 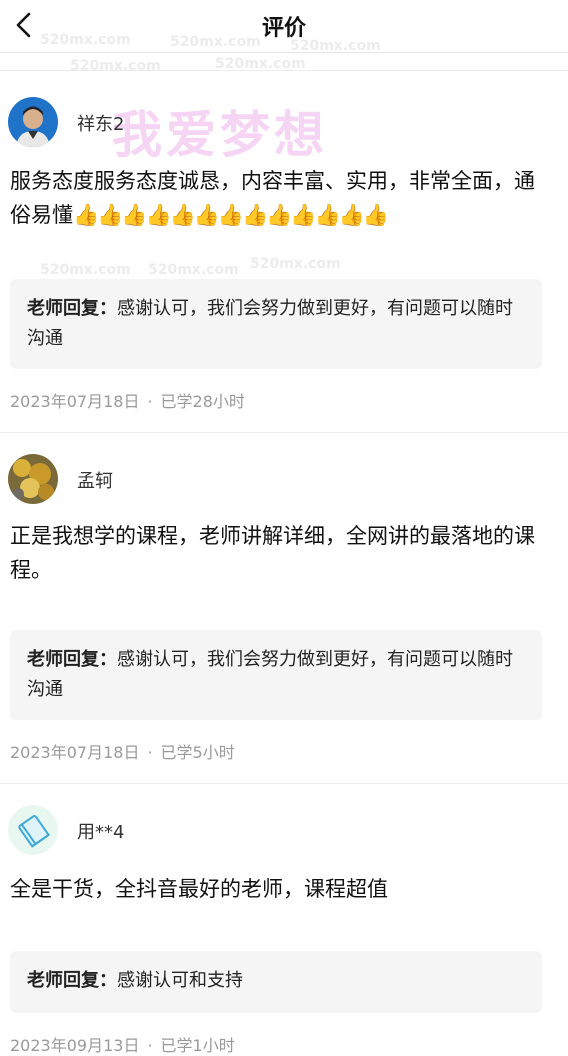 I want to click on username: 祥东2, so click(x=101, y=124).